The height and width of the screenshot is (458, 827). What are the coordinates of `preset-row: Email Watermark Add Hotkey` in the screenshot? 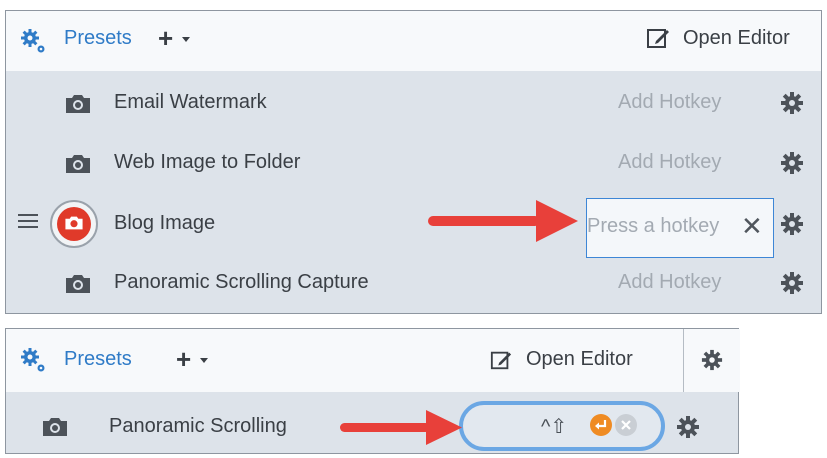 It's located at (413, 103).